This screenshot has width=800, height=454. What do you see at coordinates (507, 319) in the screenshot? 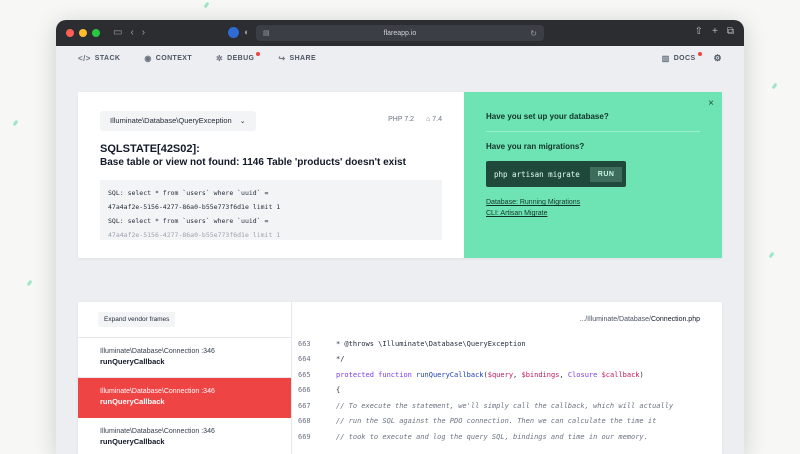
I see `file-path: .../Illuminate/Database/Connection.php` at bounding box center [507, 319].